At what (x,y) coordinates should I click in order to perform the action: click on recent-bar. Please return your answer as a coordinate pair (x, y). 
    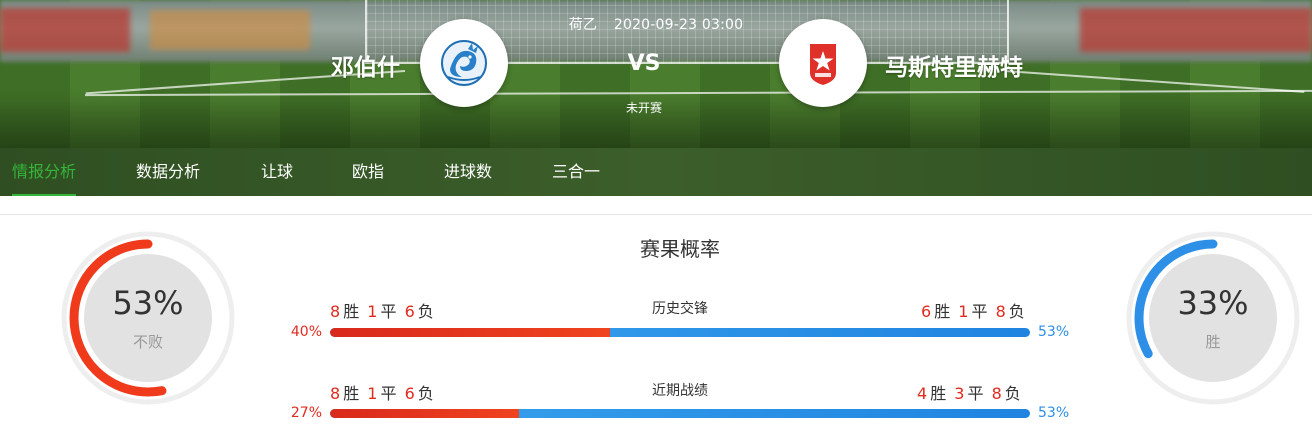
    Looking at the image, I should click on (680, 413).